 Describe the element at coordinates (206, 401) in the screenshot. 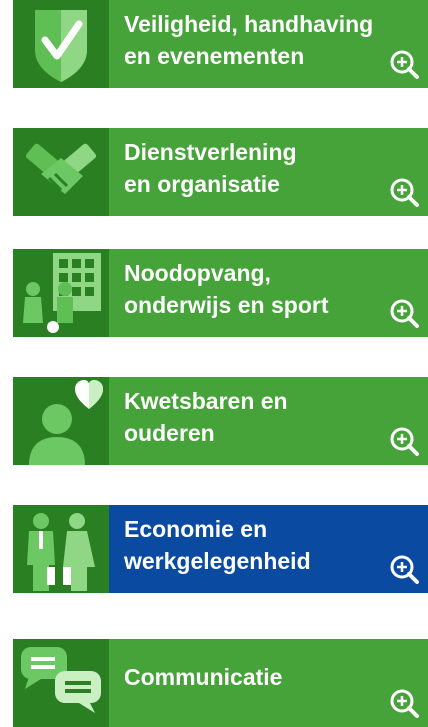

I see `tile-label-line1: Kwetsbaren en` at that location.